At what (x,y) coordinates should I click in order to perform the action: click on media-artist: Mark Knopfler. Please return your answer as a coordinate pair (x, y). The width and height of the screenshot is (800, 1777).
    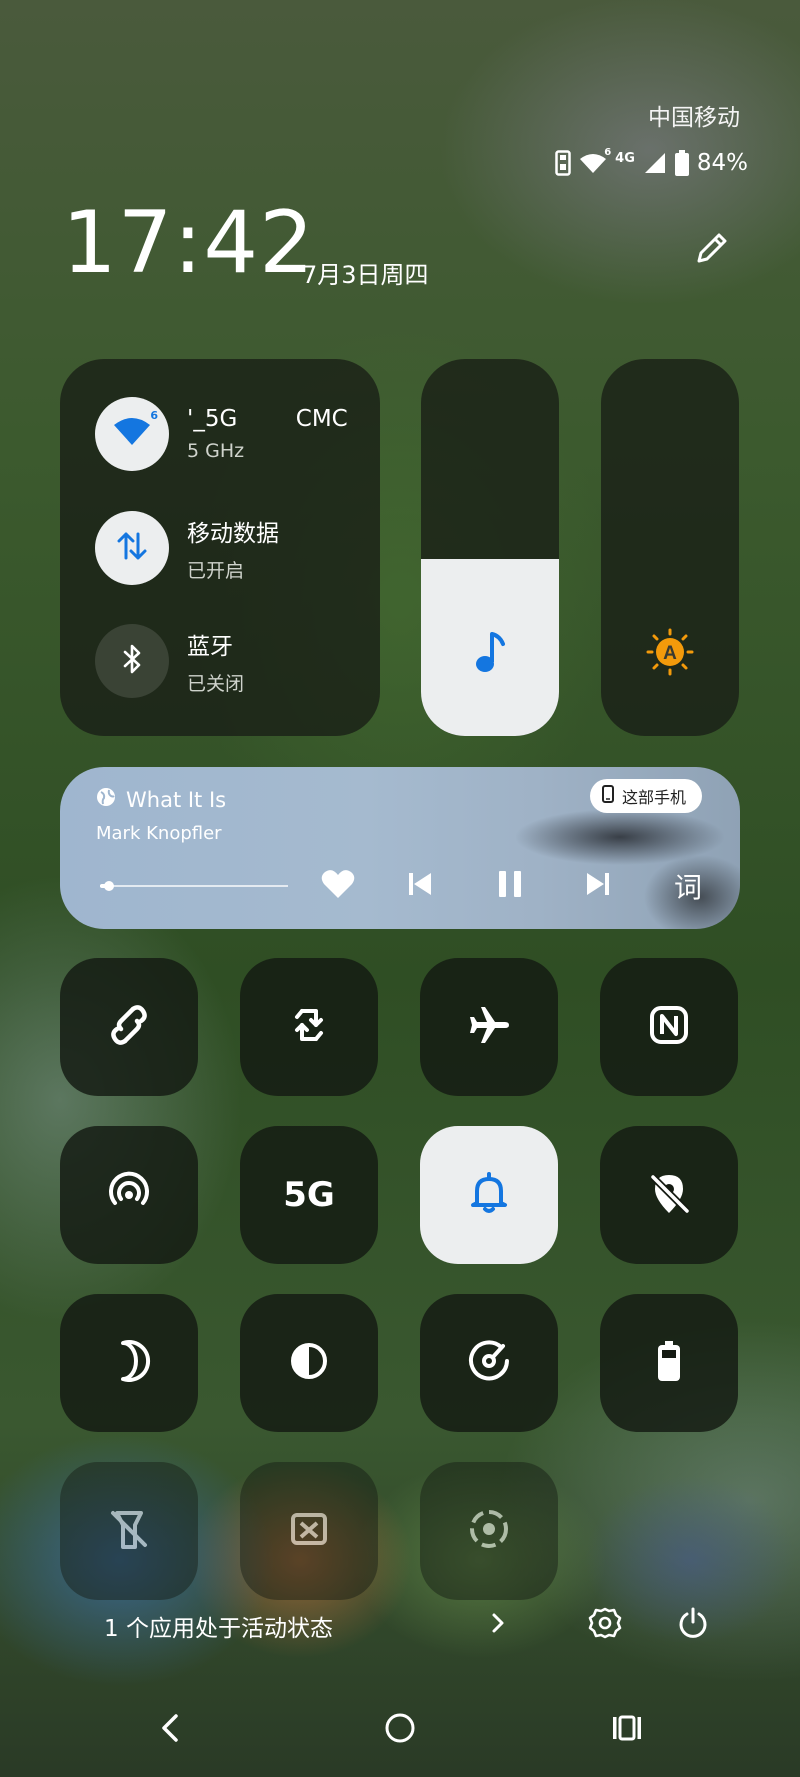
    Looking at the image, I should click on (159, 833).